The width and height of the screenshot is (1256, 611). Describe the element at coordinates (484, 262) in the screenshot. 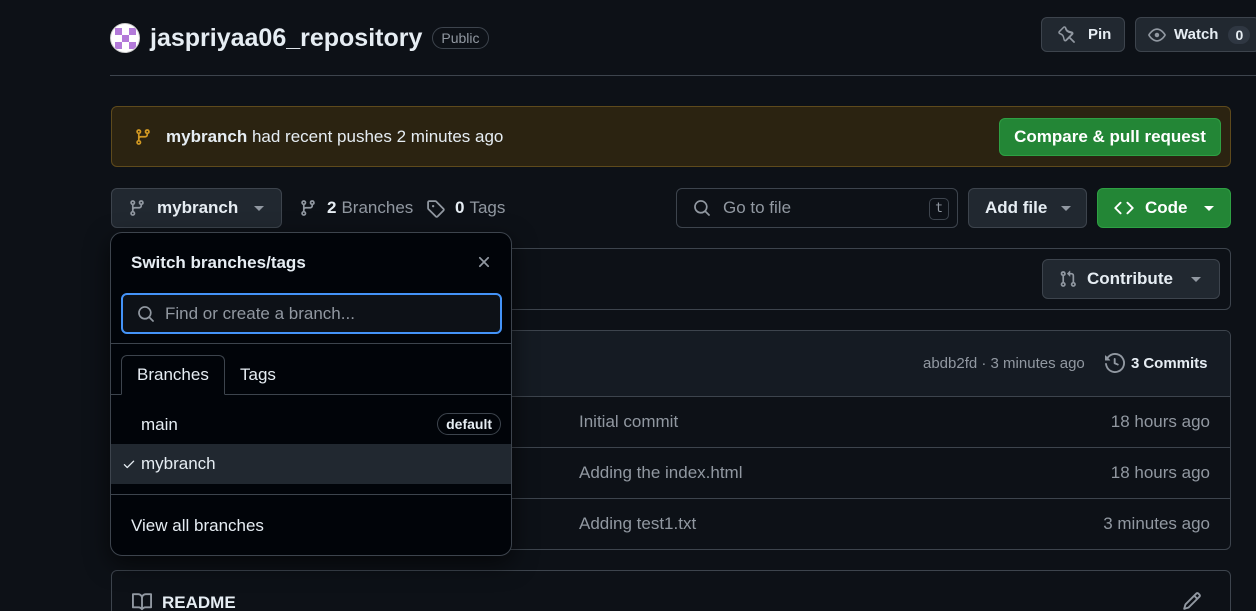

I see `close-icon` at that location.